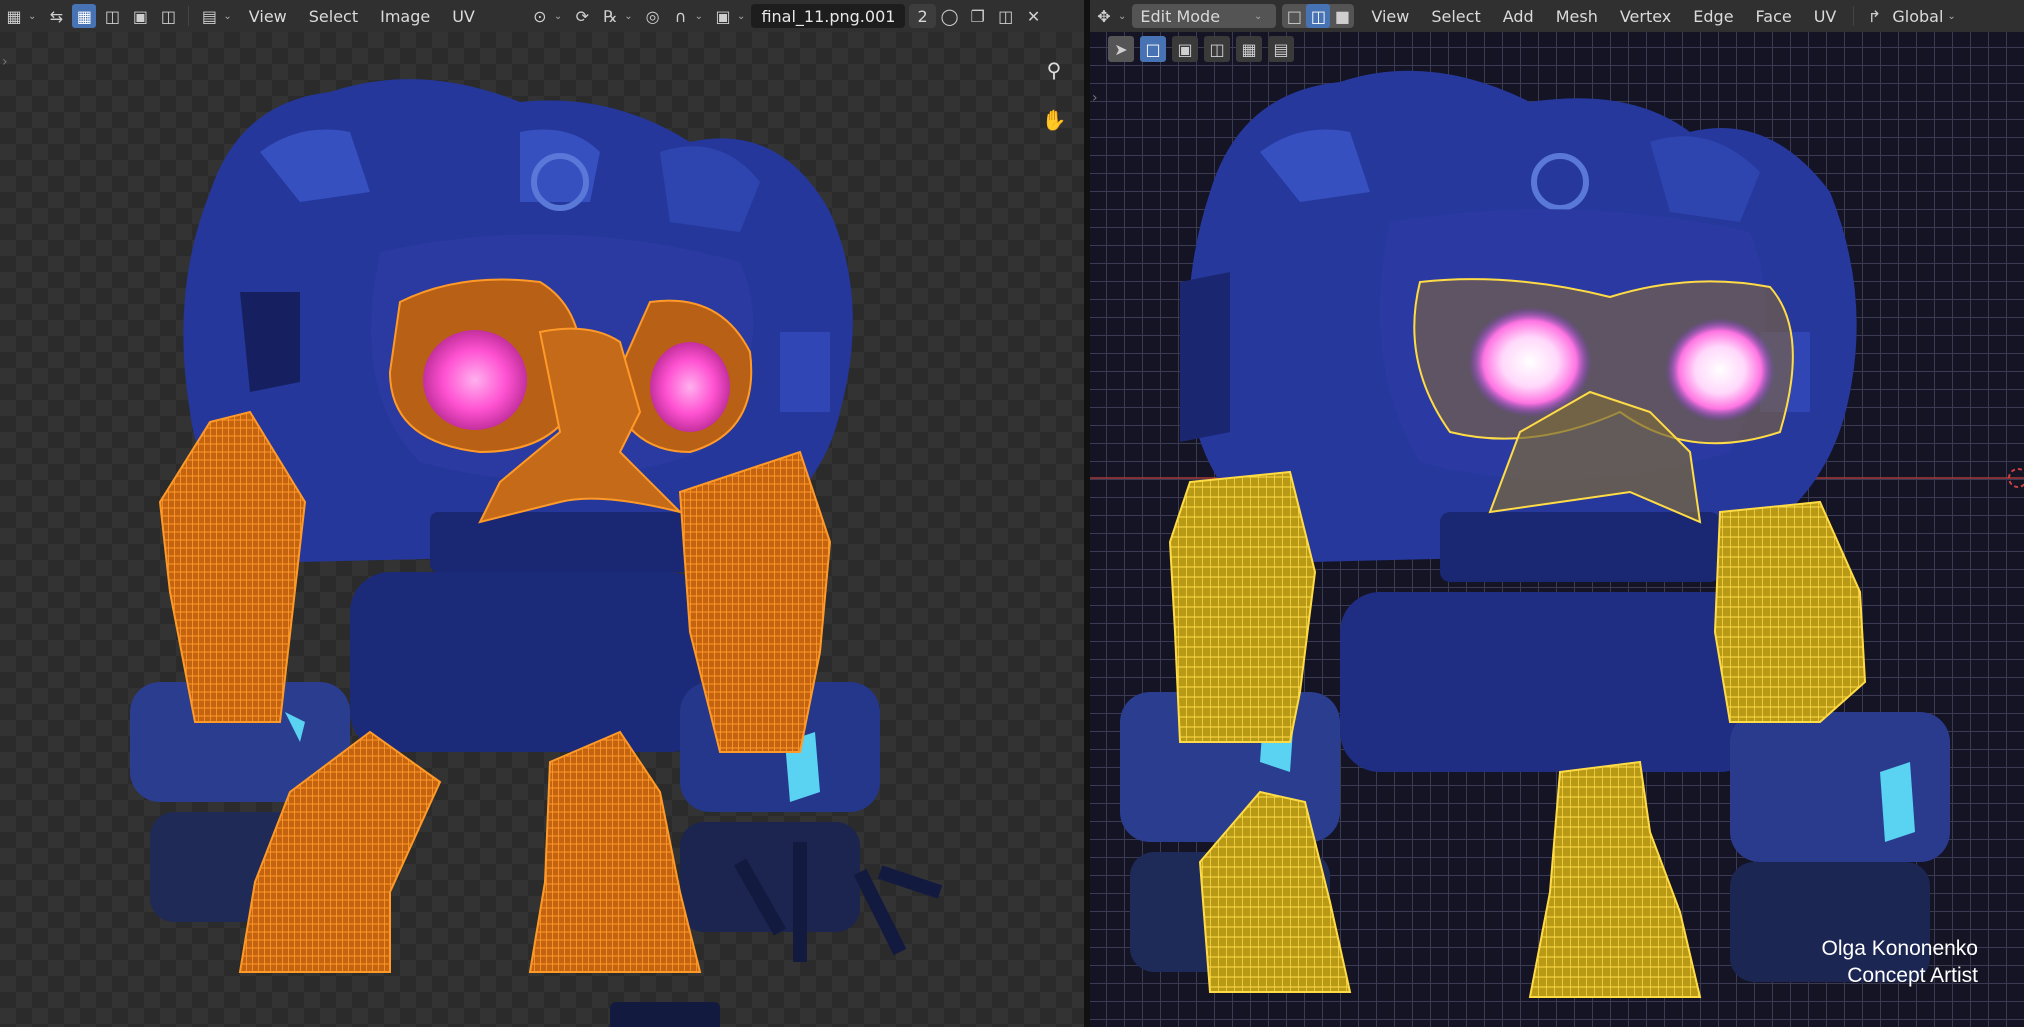 The image size is (2024, 1027). Describe the element at coordinates (723, 16) in the screenshot. I see `image-icon: ▣` at that location.